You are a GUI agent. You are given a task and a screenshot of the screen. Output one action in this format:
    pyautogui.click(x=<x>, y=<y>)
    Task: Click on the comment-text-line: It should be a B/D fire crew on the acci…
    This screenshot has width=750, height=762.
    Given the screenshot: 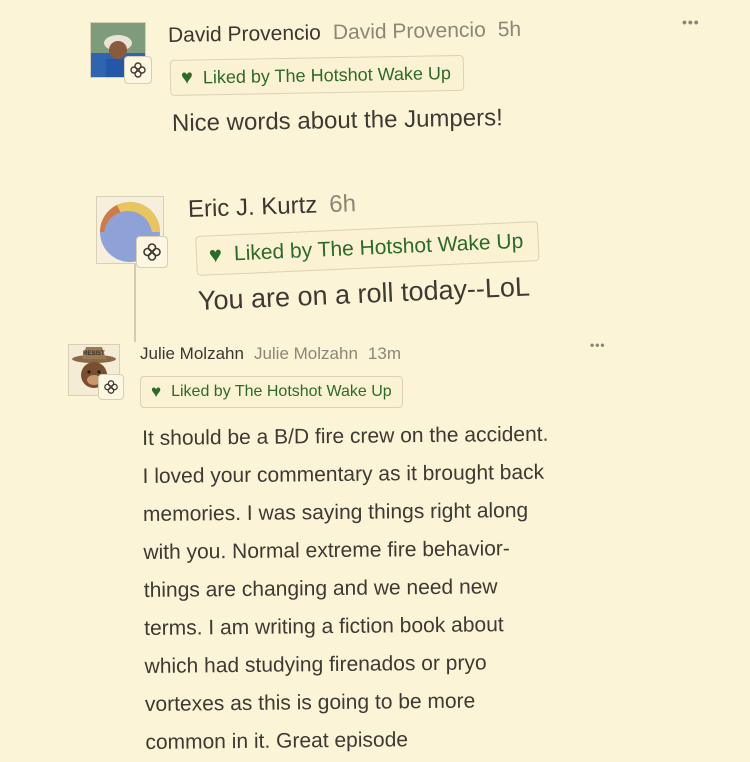 What is the action you would take?
    pyautogui.click(x=345, y=436)
    